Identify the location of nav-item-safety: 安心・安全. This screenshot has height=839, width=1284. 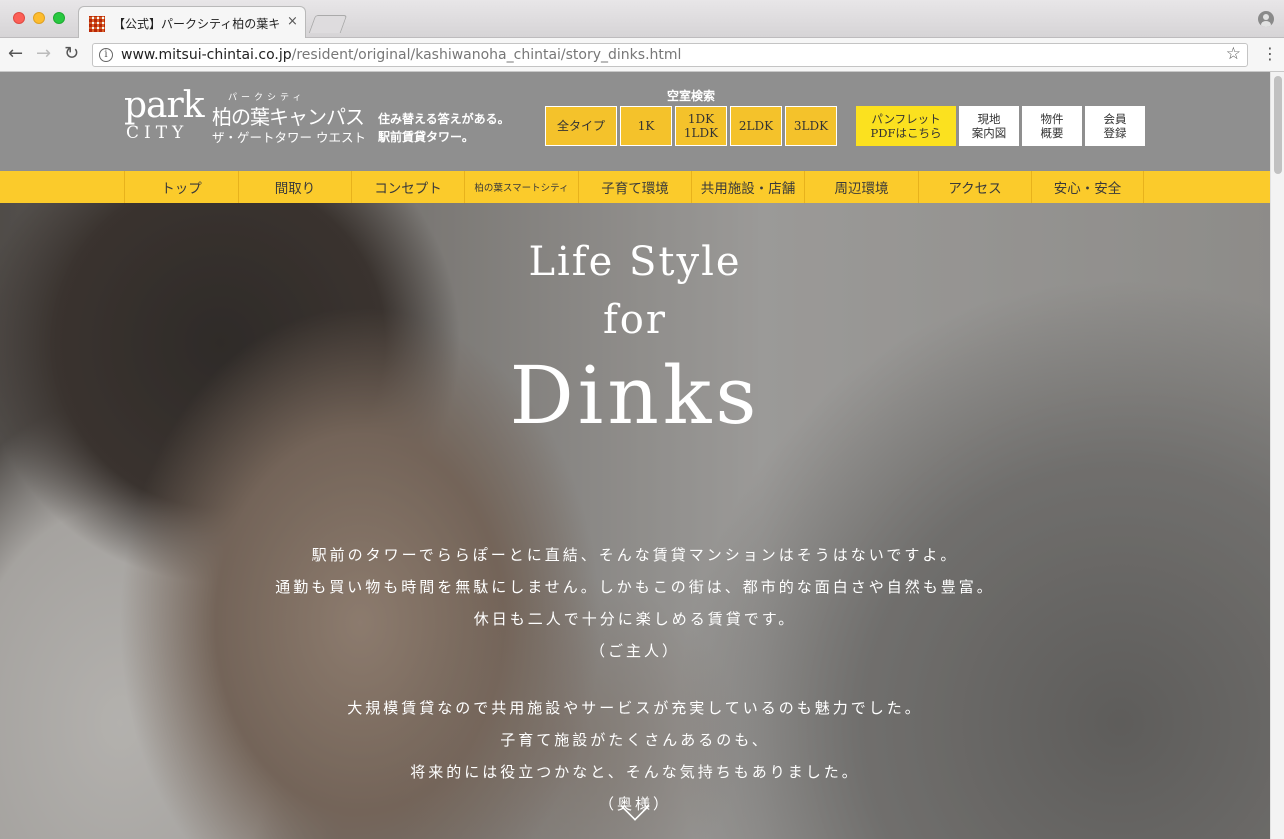
(1087, 187).